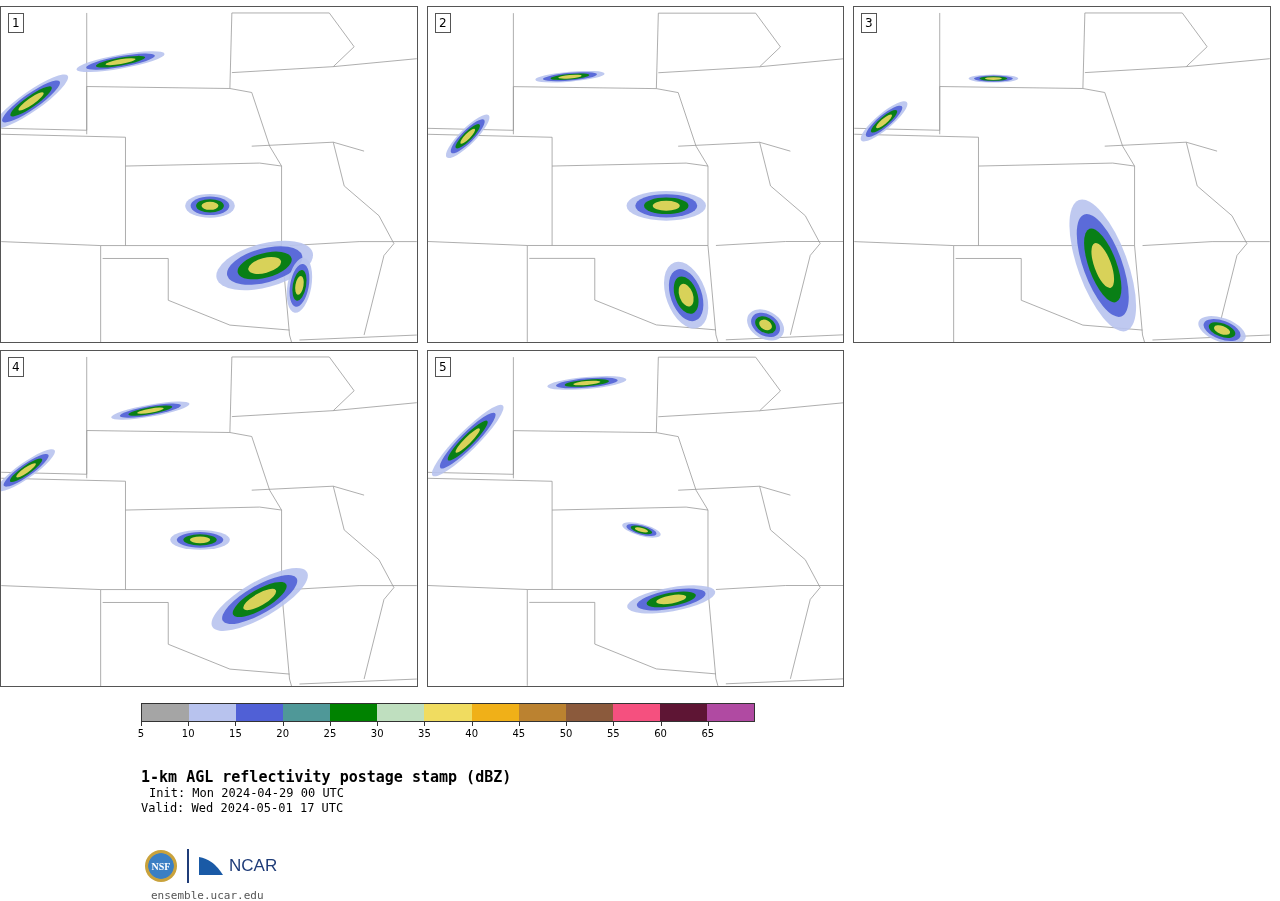 This screenshot has height=901, width=1280. What do you see at coordinates (566, 734) in the screenshot?
I see `tick-label: 50` at bounding box center [566, 734].